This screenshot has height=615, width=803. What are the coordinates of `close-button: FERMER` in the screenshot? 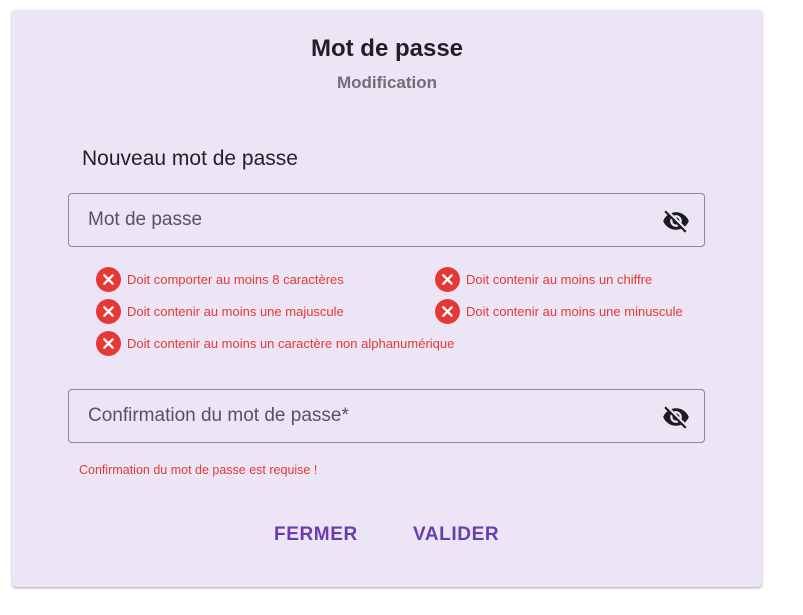 It's located at (316, 535).